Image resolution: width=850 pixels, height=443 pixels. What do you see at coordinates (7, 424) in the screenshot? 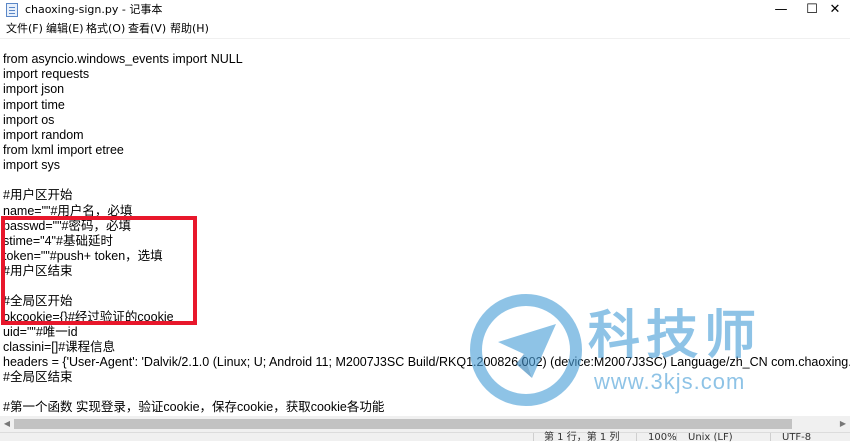
I see `scroll-left-arrow-icon: ◀` at bounding box center [7, 424].